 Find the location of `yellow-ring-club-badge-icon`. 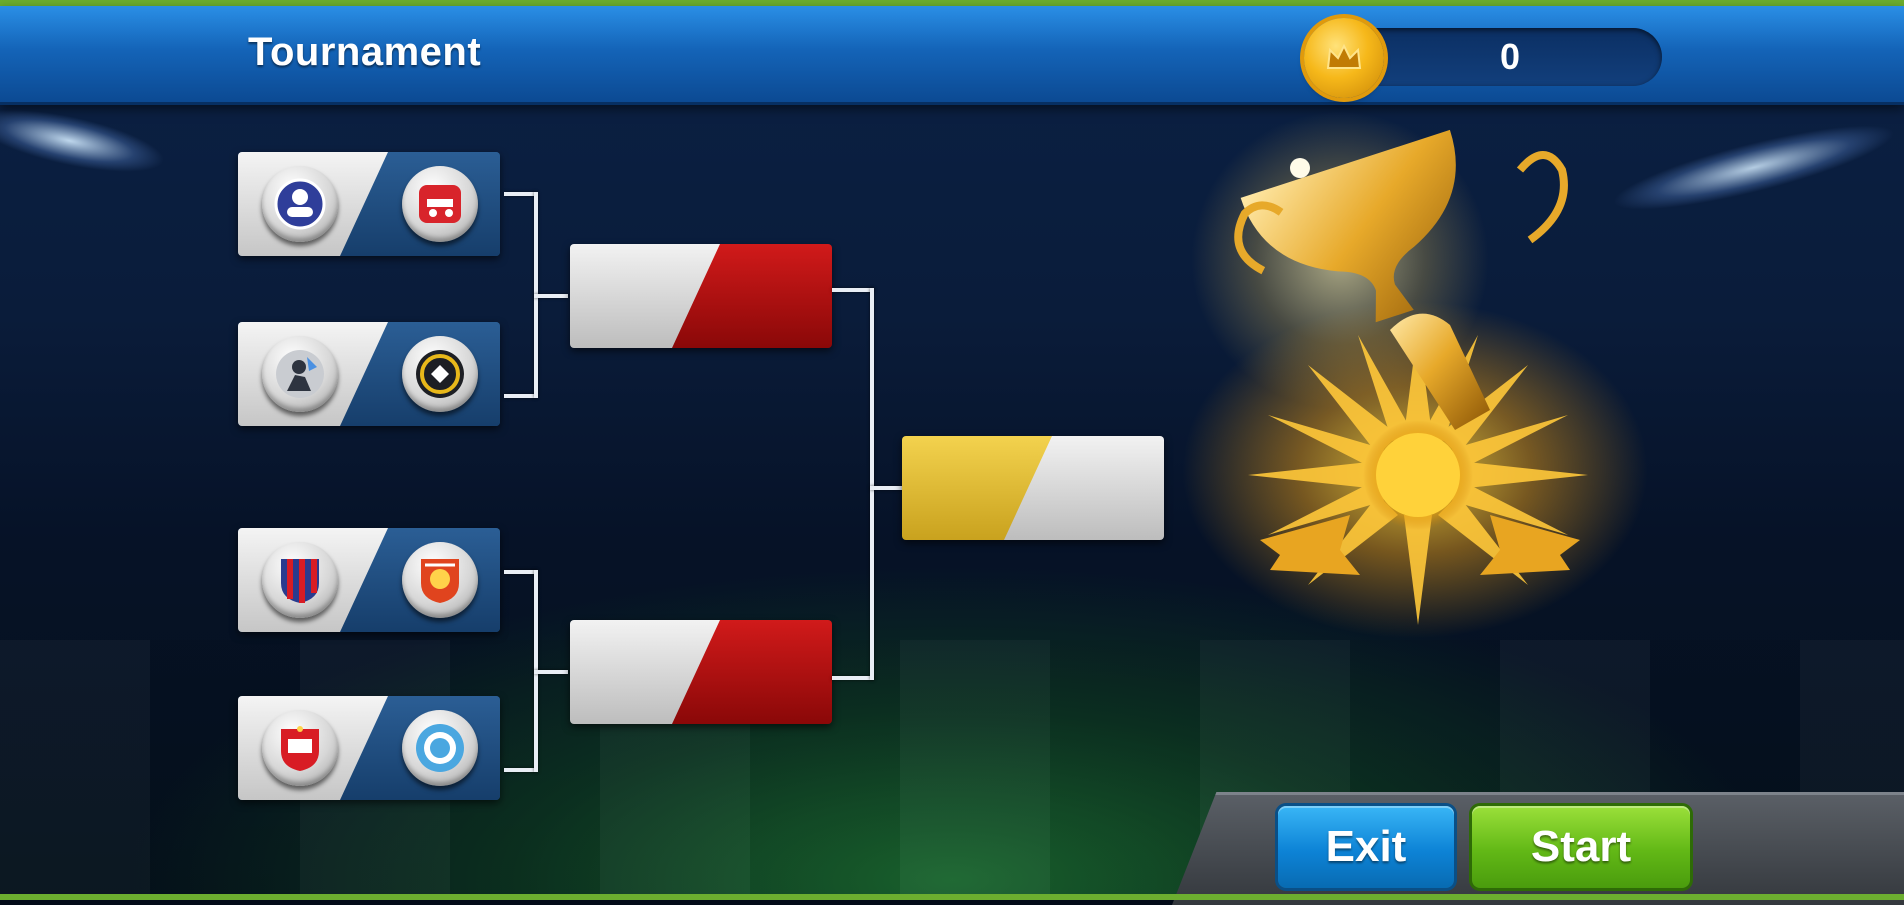

yellow-ring-club-badge-icon is located at coordinates (440, 374).